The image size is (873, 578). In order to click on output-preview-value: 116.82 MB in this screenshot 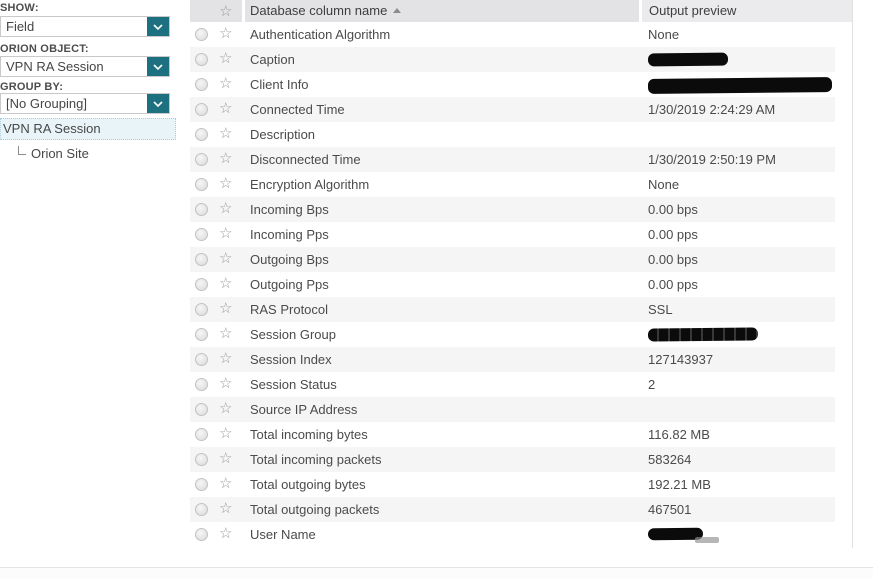, I will do `click(679, 434)`.